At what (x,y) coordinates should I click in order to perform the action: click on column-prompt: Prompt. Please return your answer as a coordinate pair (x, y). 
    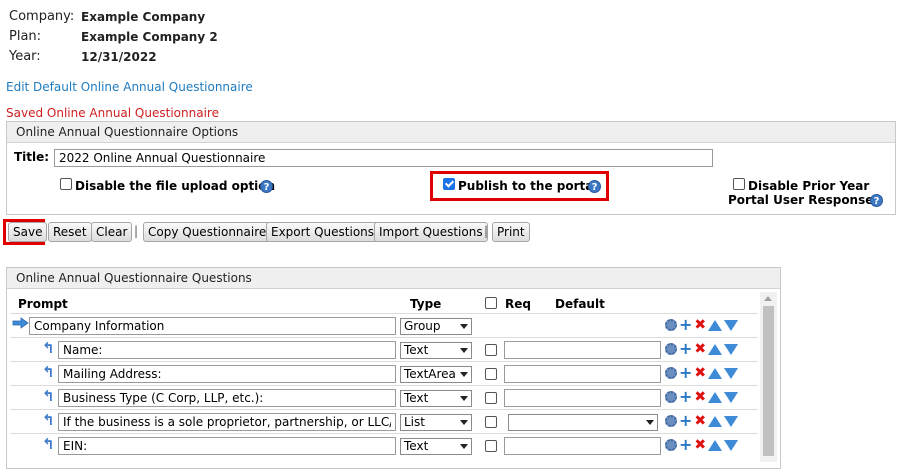
    Looking at the image, I should click on (43, 304).